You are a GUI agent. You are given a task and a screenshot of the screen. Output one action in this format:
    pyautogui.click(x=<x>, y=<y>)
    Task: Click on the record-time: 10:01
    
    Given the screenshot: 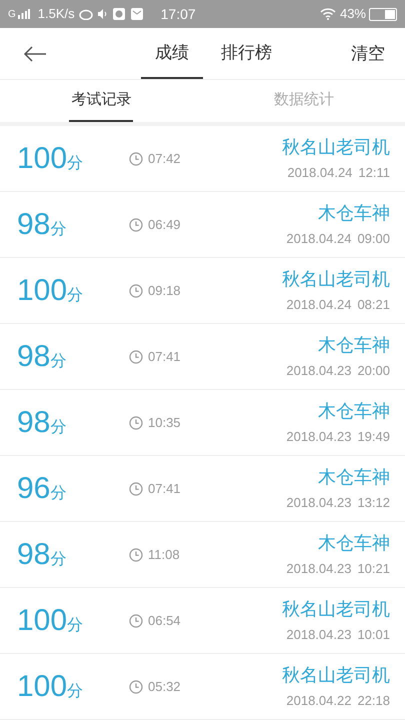 What is the action you would take?
    pyautogui.click(x=373, y=635)
    